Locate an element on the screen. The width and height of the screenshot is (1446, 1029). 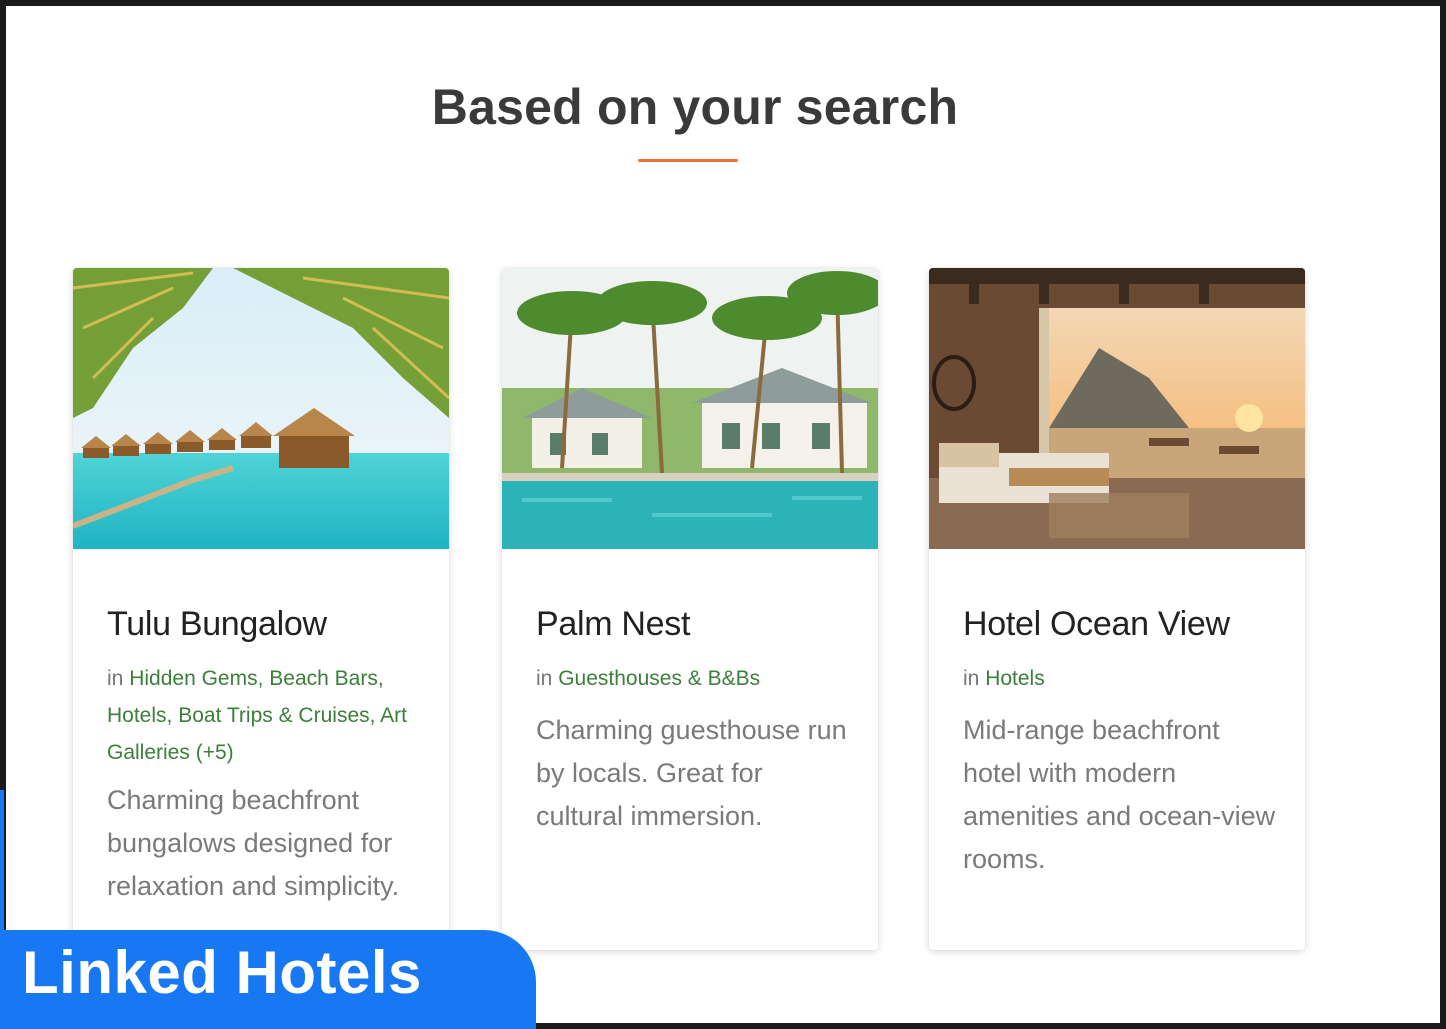
more-categories-link: (+5) is located at coordinates (215, 752).